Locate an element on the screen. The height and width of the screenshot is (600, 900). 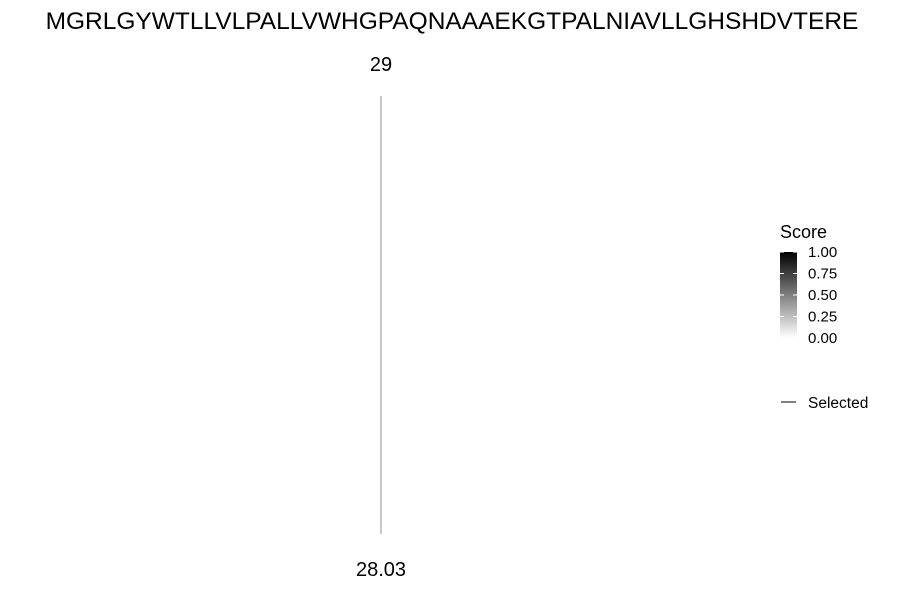
top-position-label: 29 is located at coordinates (381, 65).